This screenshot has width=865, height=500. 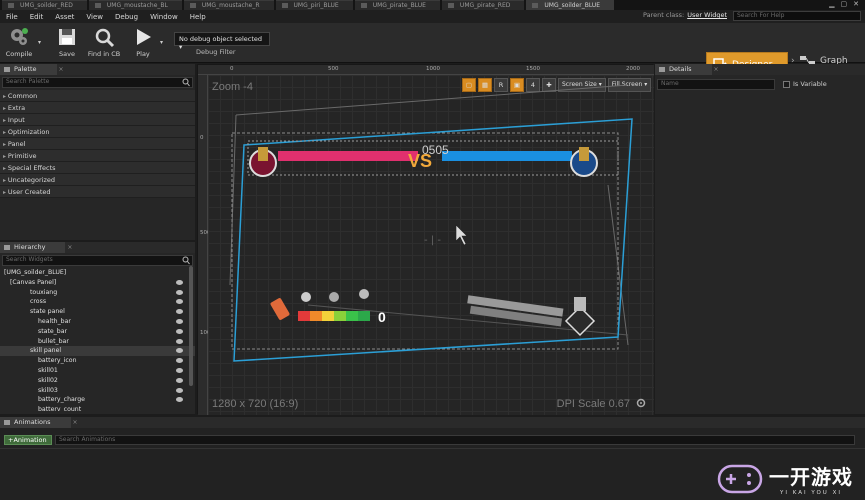 I want to click on tree-item: state_bar, so click(x=97, y=332).